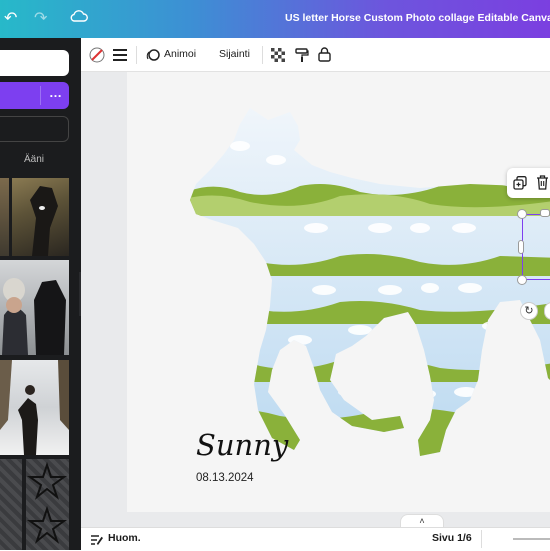 The image size is (550, 551). What do you see at coordinates (520, 185) in the screenshot?
I see `duplicate-icon` at bounding box center [520, 185].